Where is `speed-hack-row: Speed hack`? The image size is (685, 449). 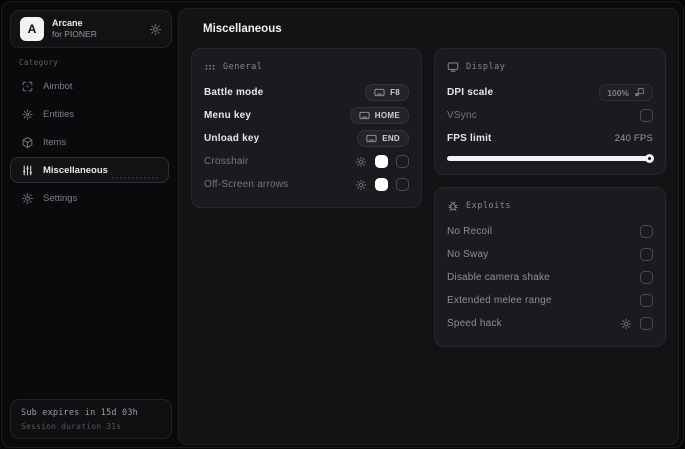 speed-hack-row: Speed hack is located at coordinates (550, 323).